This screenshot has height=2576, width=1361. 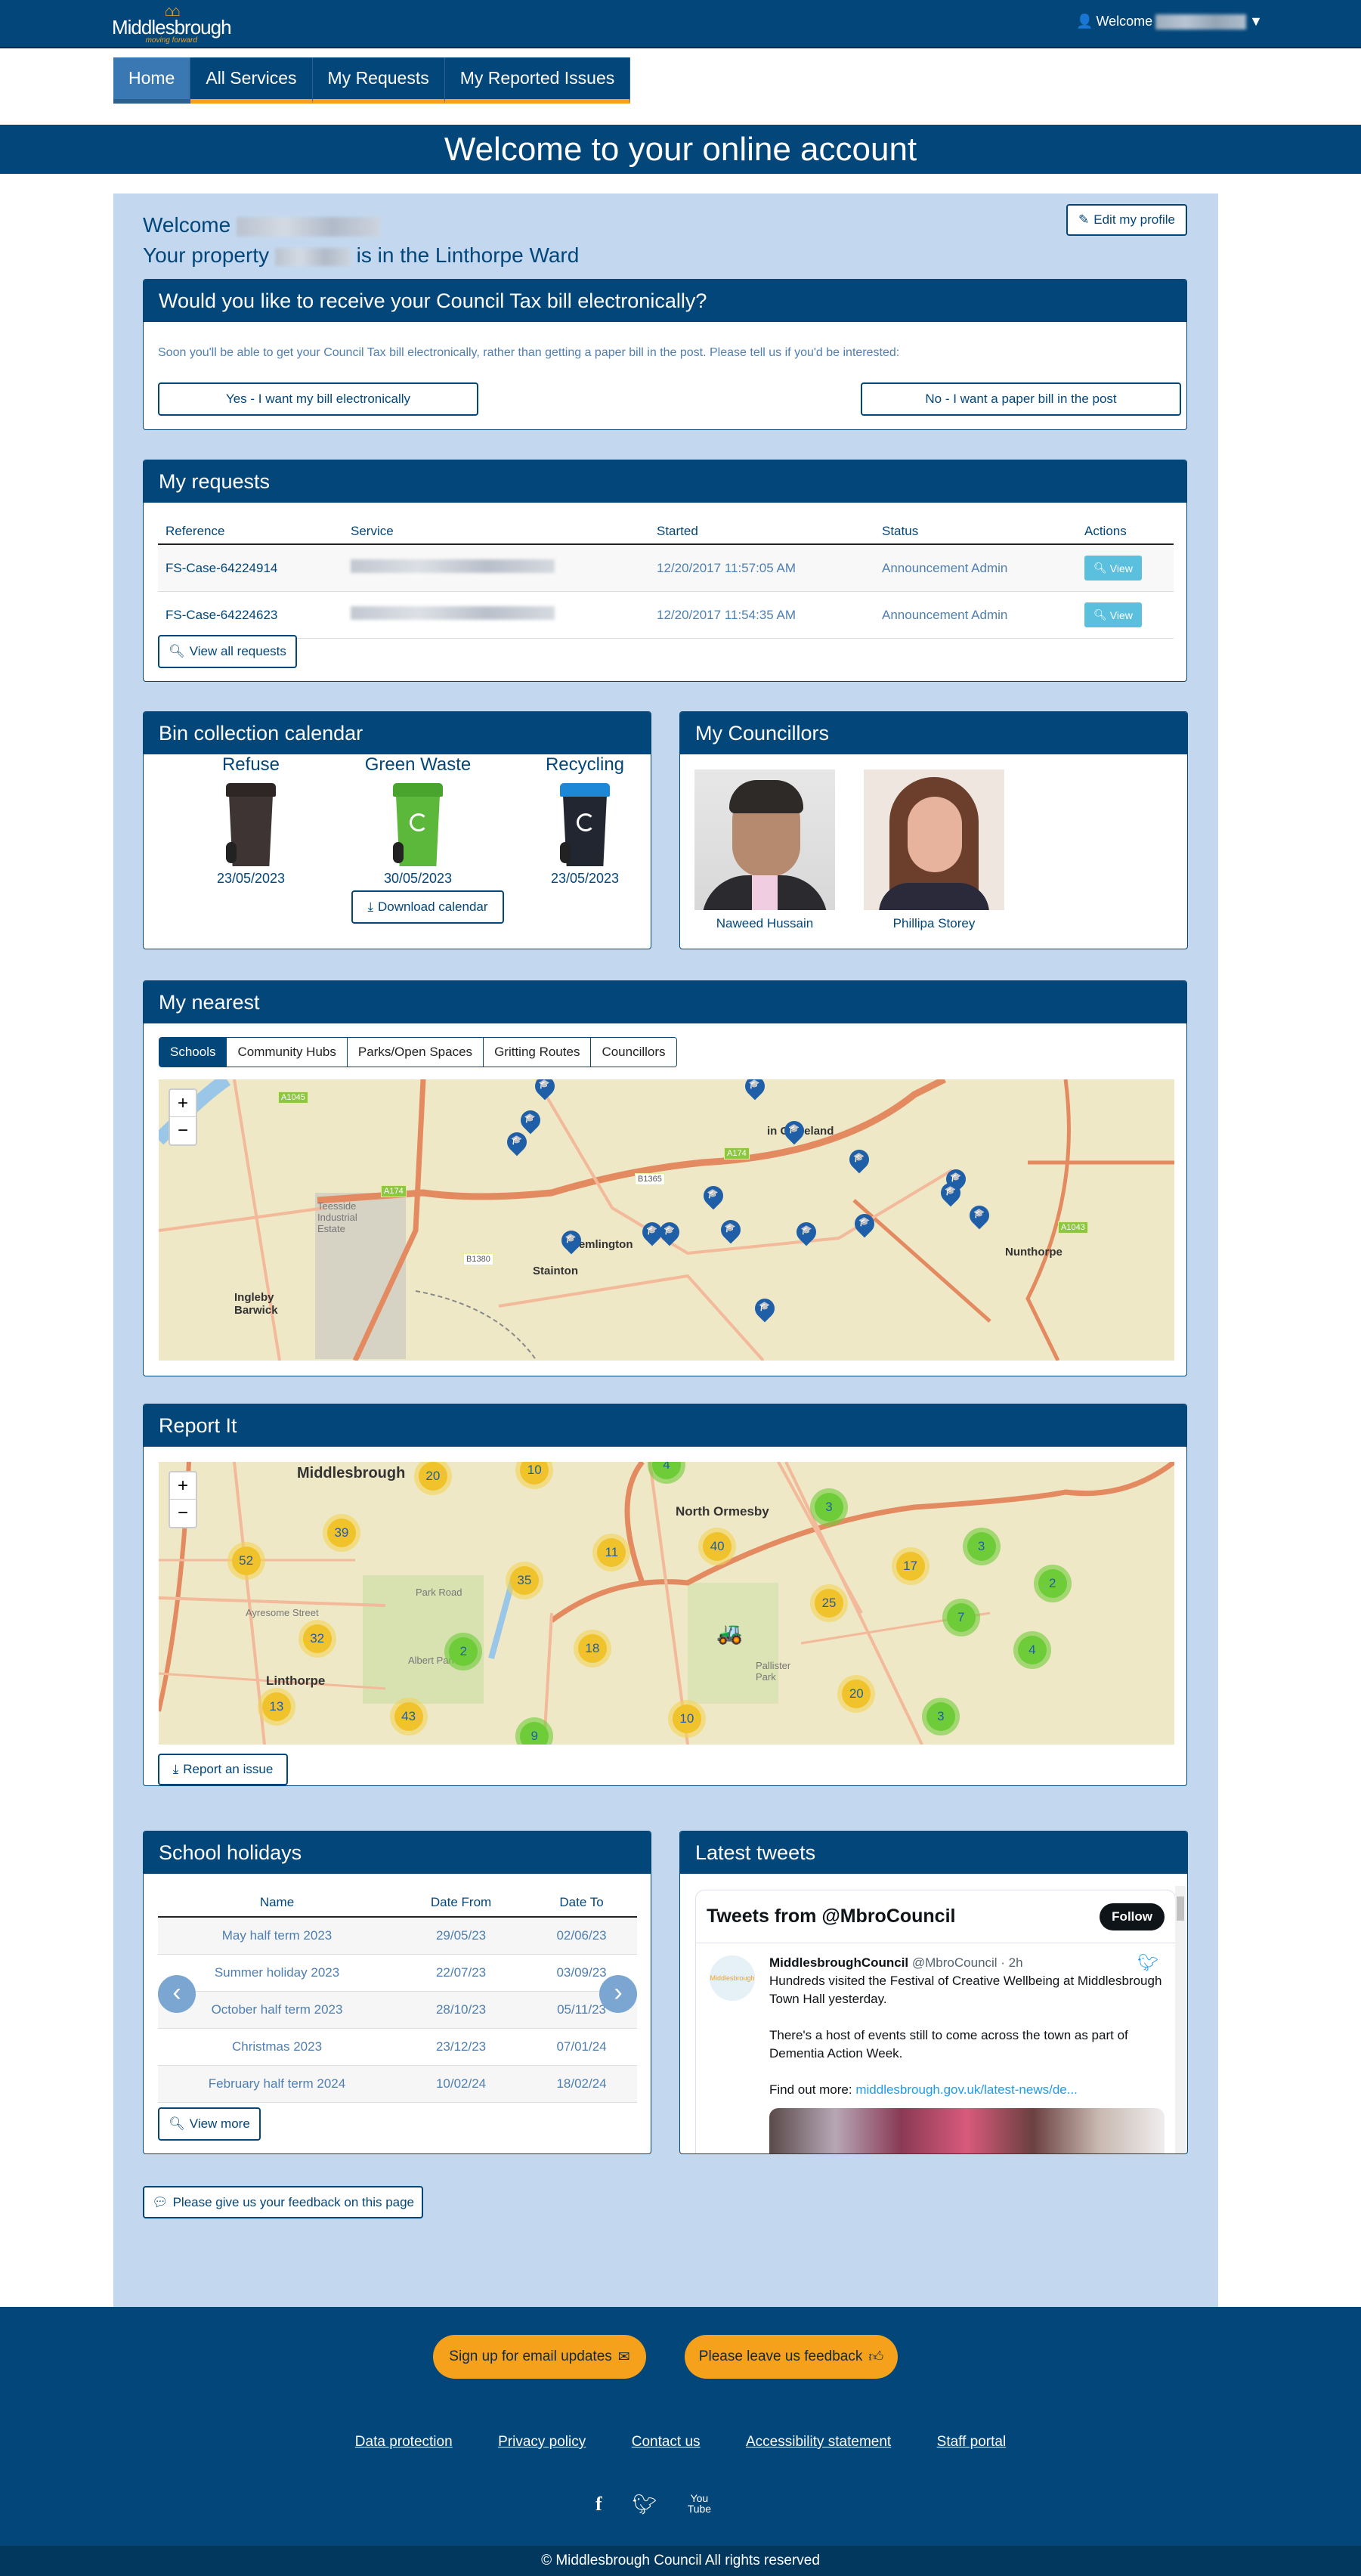 What do you see at coordinates (792, 2357) in the screenshot?
I see `leave-feedback-button: Please leave us feedback 👍︎` at bounding box center [792, 2357].